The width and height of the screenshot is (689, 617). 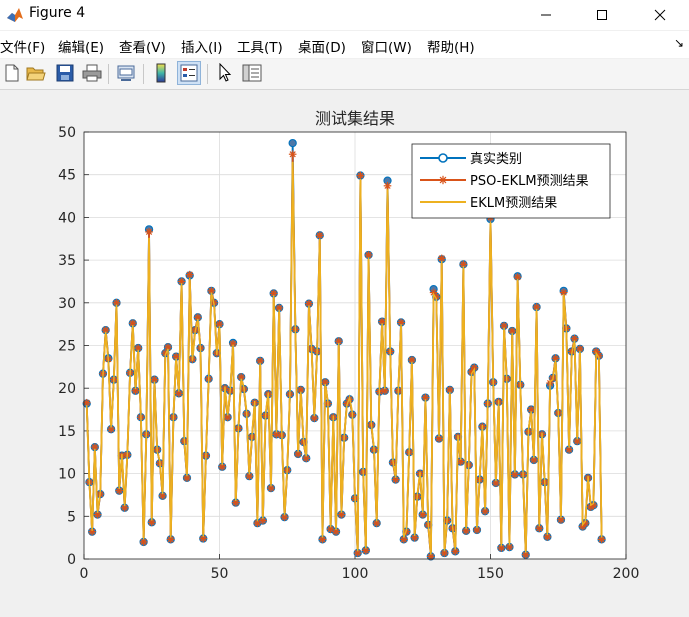 I want to click on x-tick-label: 200, so click(x=626, y=574).